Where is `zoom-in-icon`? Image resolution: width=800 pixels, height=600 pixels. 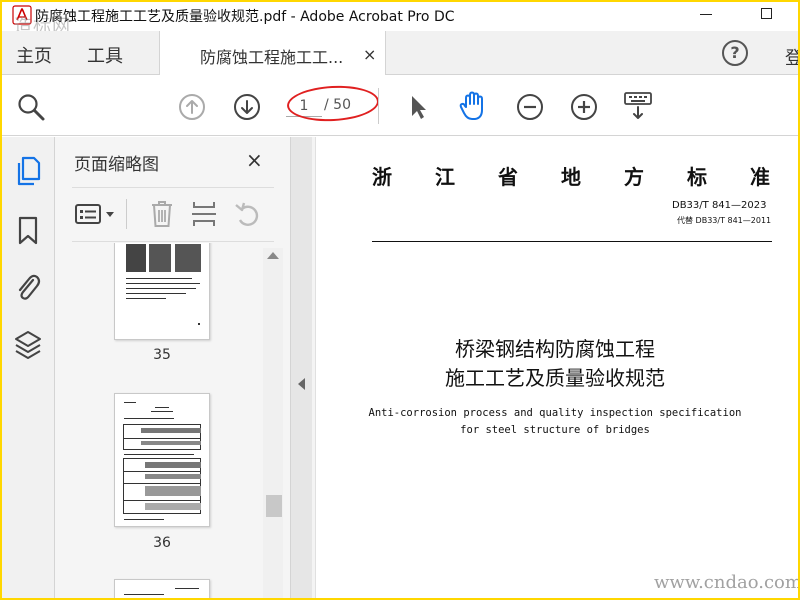 zoom-in-icon is located at coordinates (584, 107).